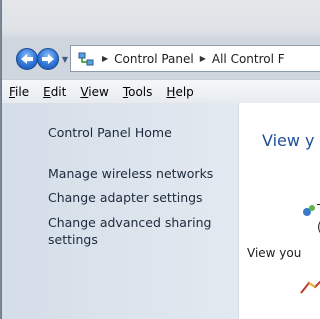 This screenshot has width=320, height=319. I want to click on menu-tools: Tools, so click(138, 92).